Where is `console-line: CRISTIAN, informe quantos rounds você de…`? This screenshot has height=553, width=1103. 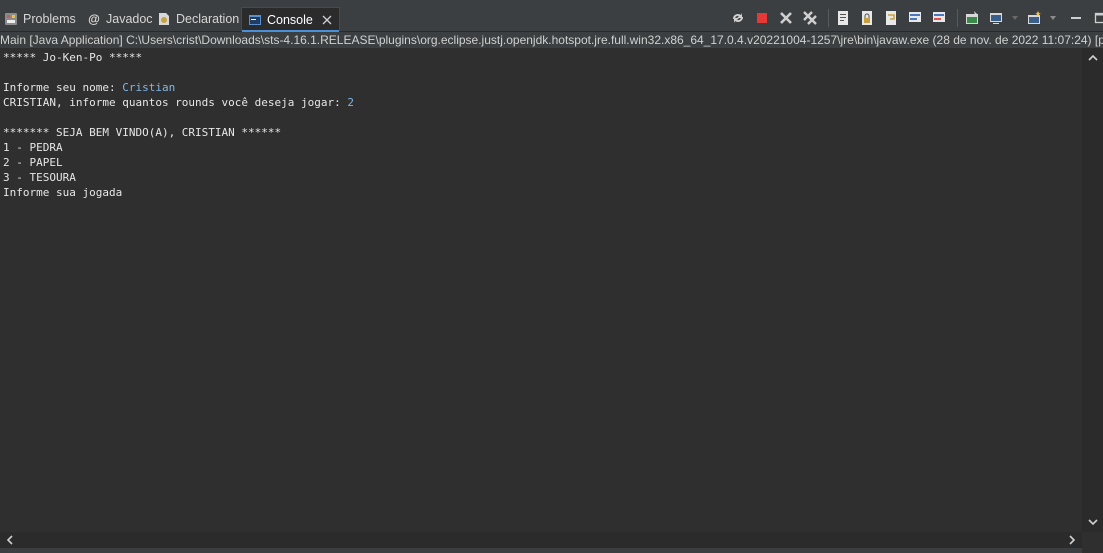
console-line: CRISTIAN, informe quantos rounds você de… is located at coordinates (178, 102).